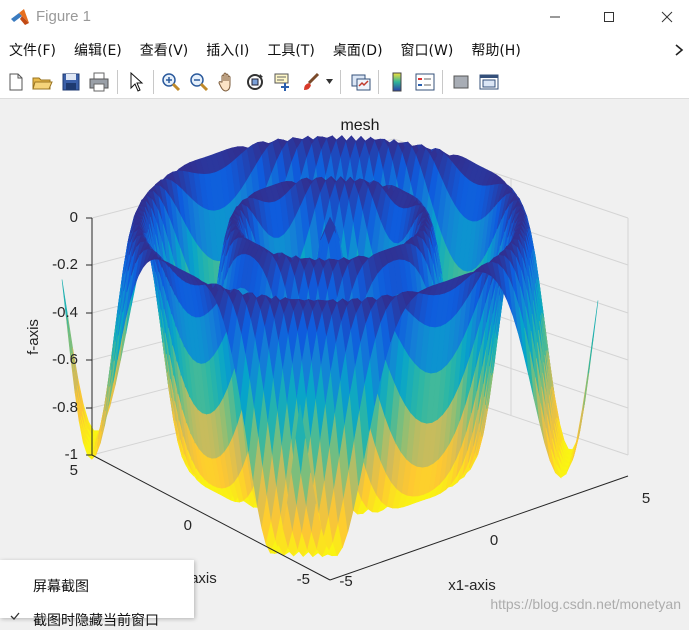 This screenshot has width=689, height=630. What do you see at coordinates (15, 616) in the screenshot?
I see `checkmark-icon` at bounding box center [15, 616].